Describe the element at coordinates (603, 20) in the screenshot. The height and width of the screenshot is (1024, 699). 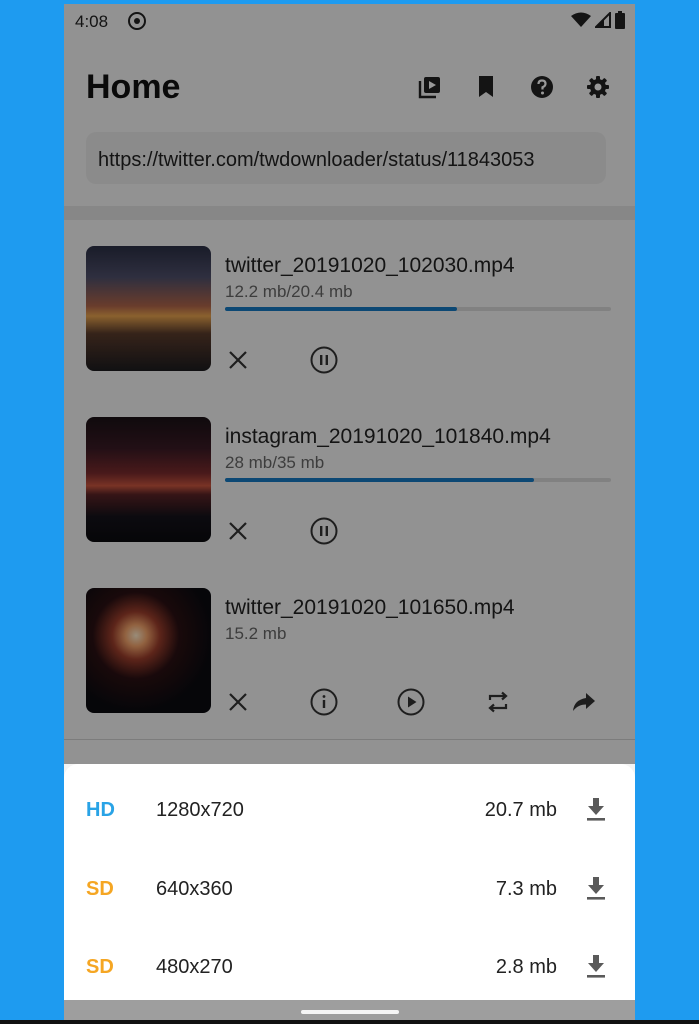
I see `signal-icon` at that location.